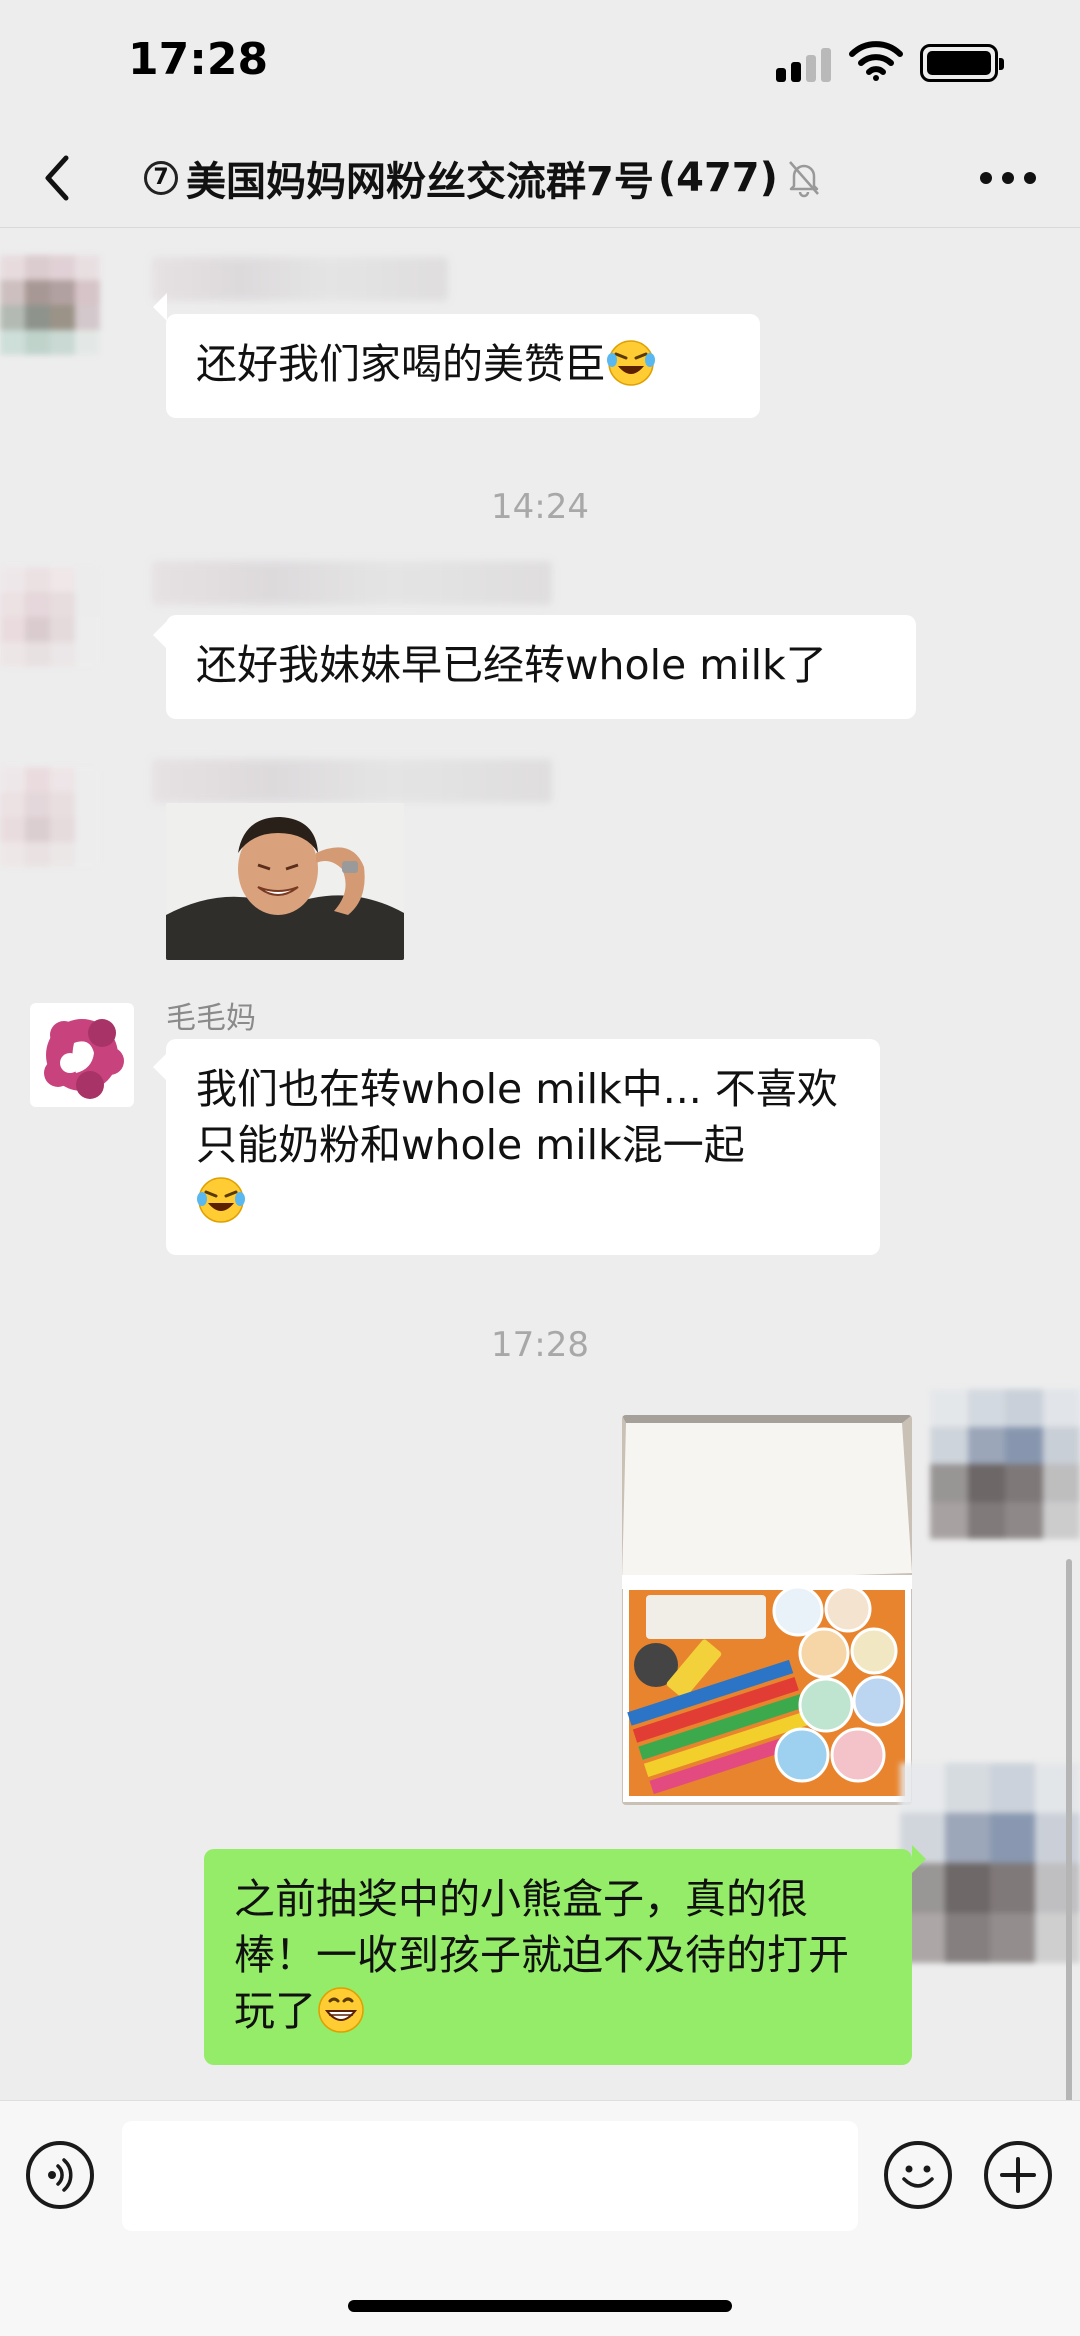 The image size is (1080, 2336). What do you see at coordinates (962, 63) in the screenshot?
I see `battery-icon` at bounding box center [962, 63].